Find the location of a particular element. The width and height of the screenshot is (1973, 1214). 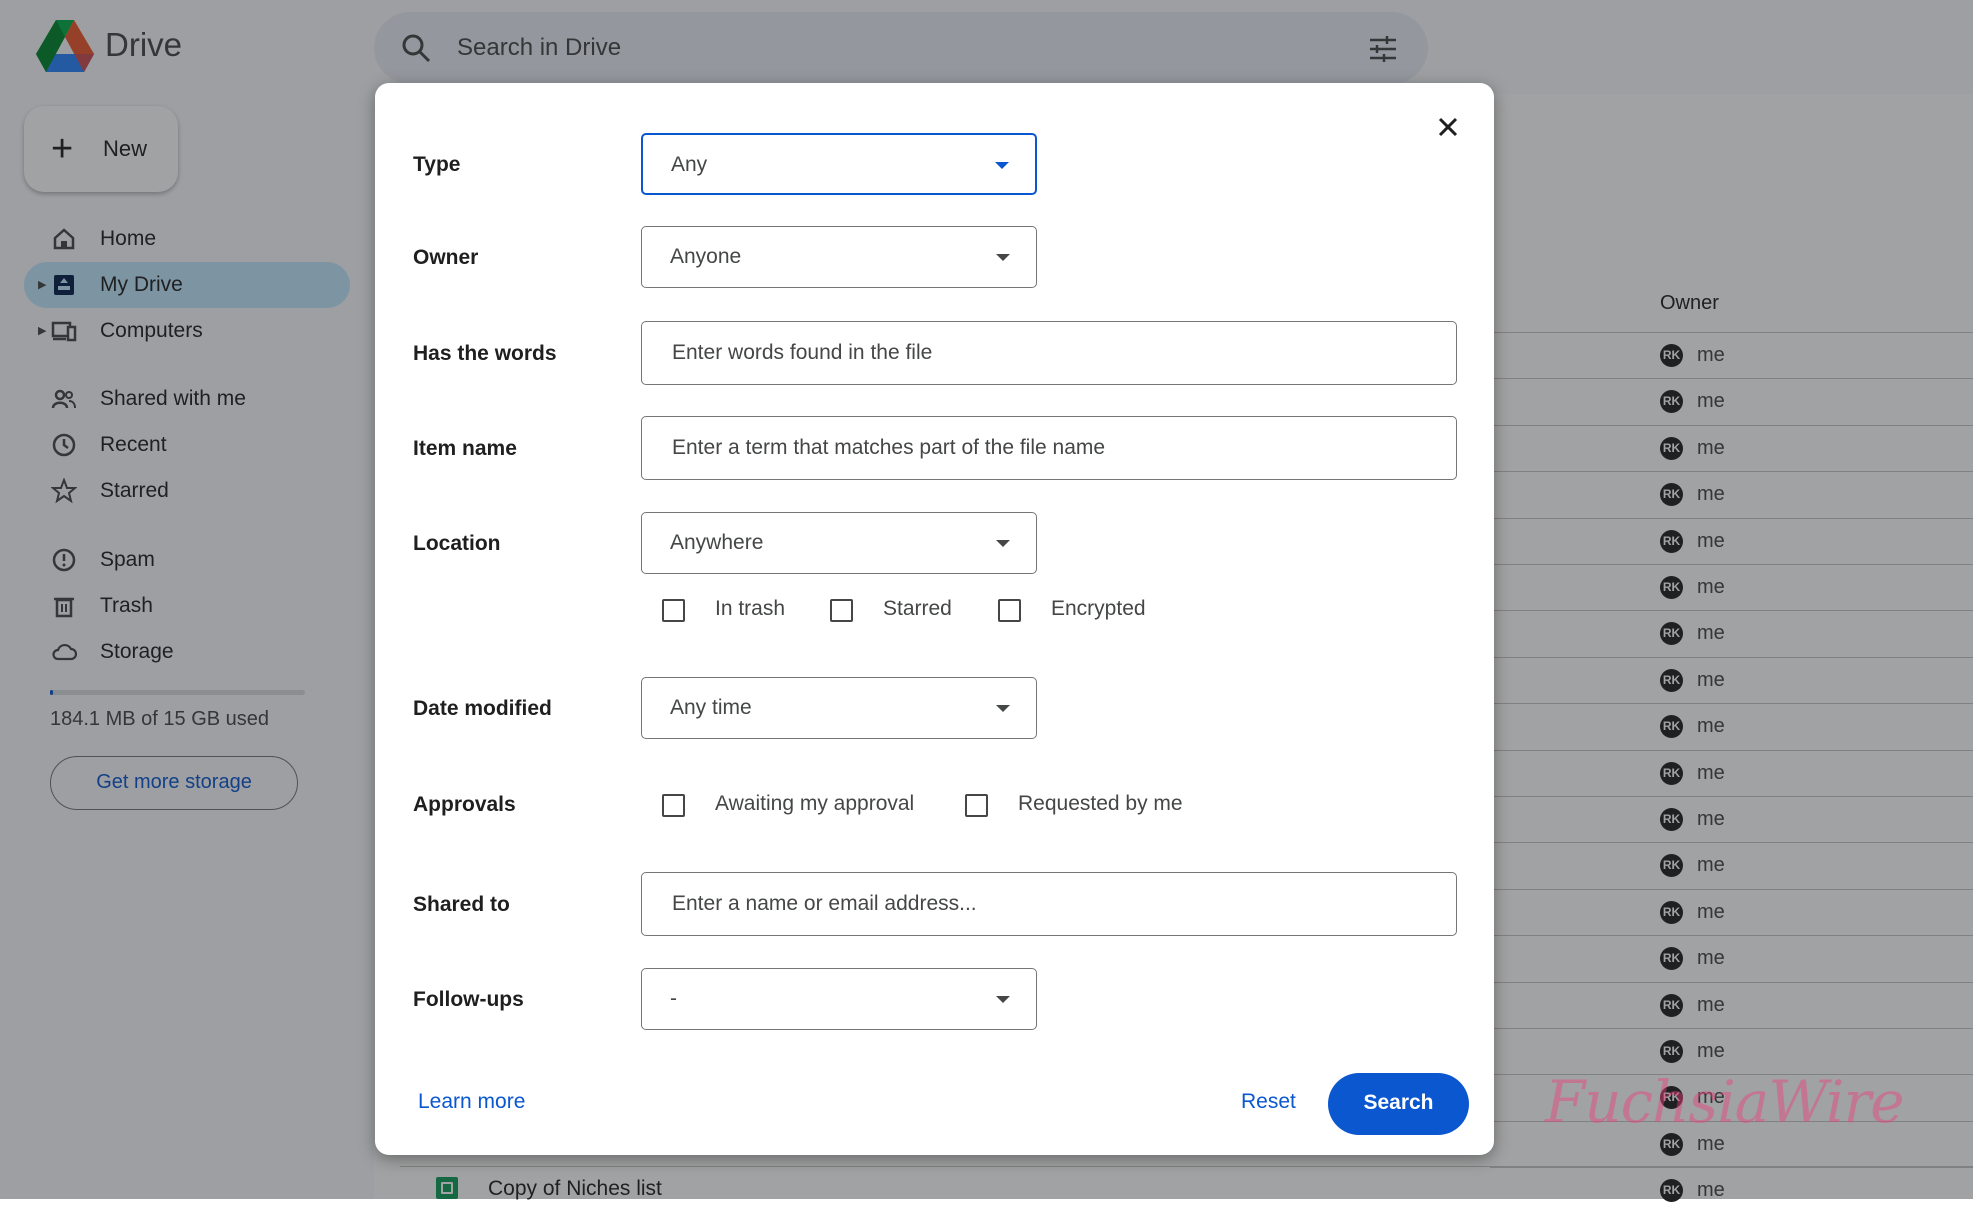

date-modified-value: Any time is located at coordinates (711, 707).